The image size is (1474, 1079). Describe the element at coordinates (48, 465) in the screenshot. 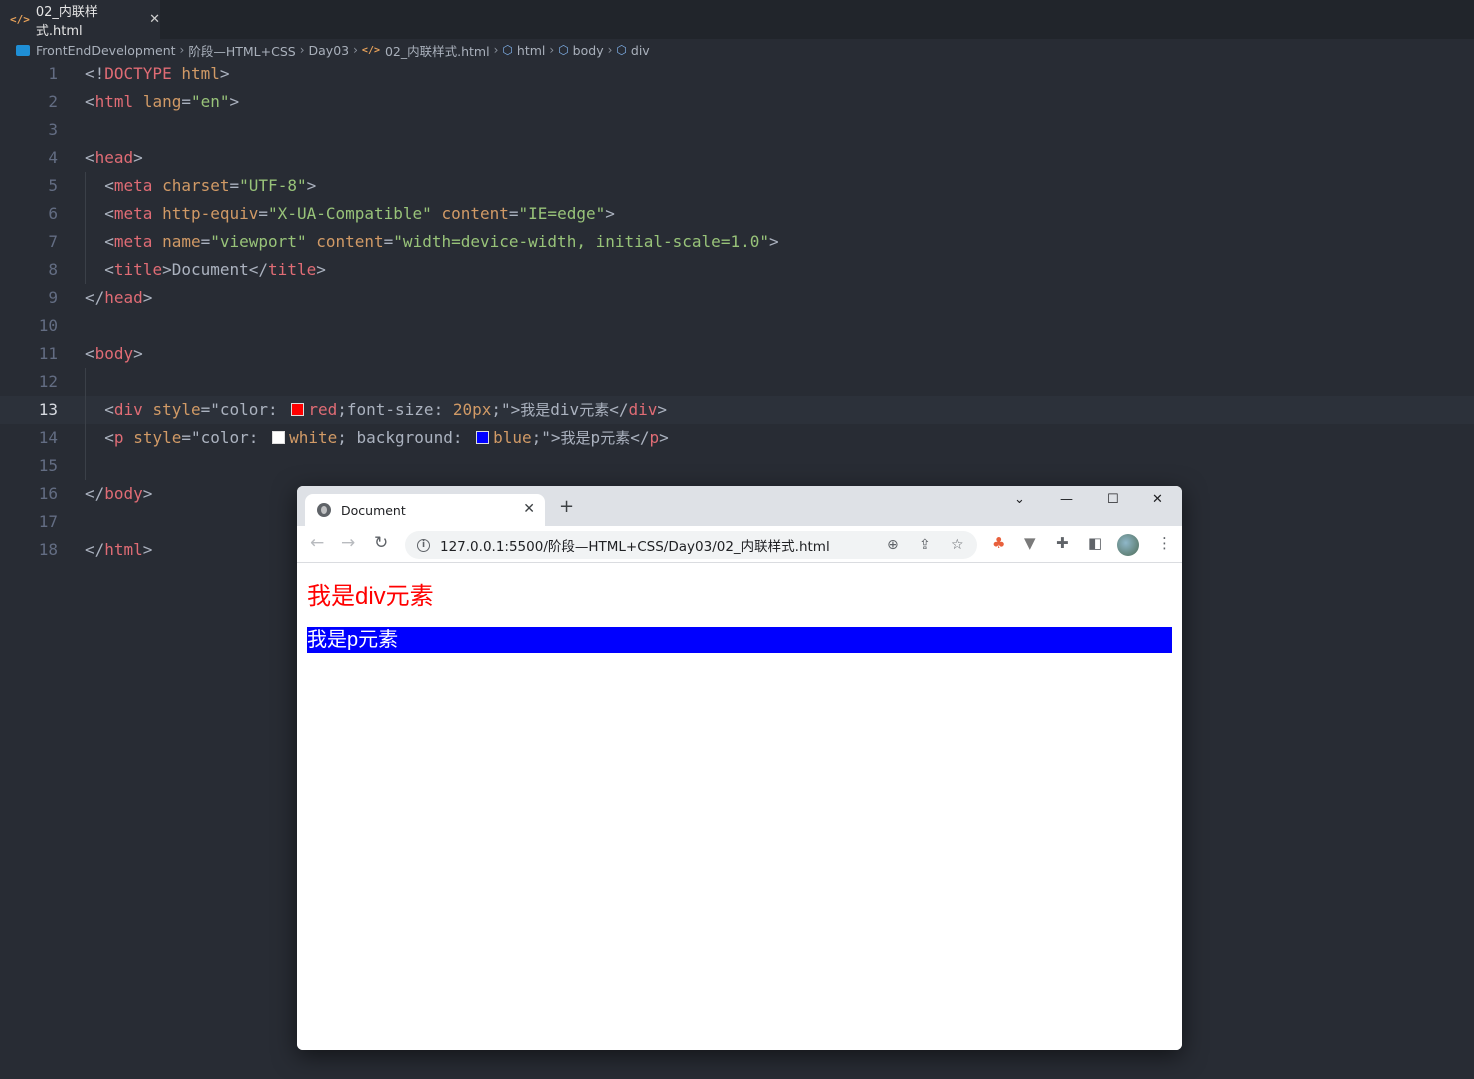

I see `line-number: 15` at that location.